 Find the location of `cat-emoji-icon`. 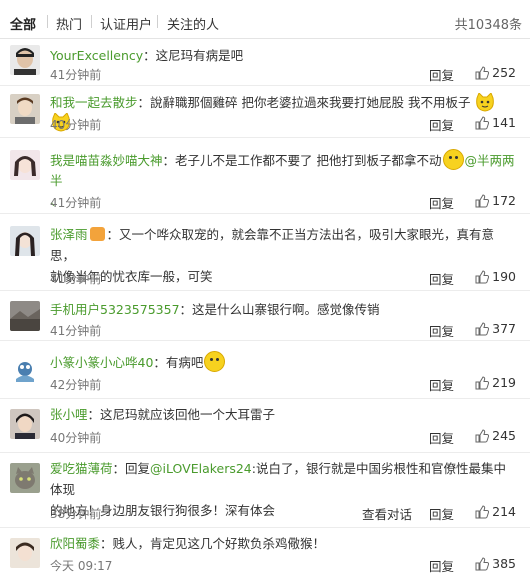

cat-emoji-icon is located at coordinates (485, 102).